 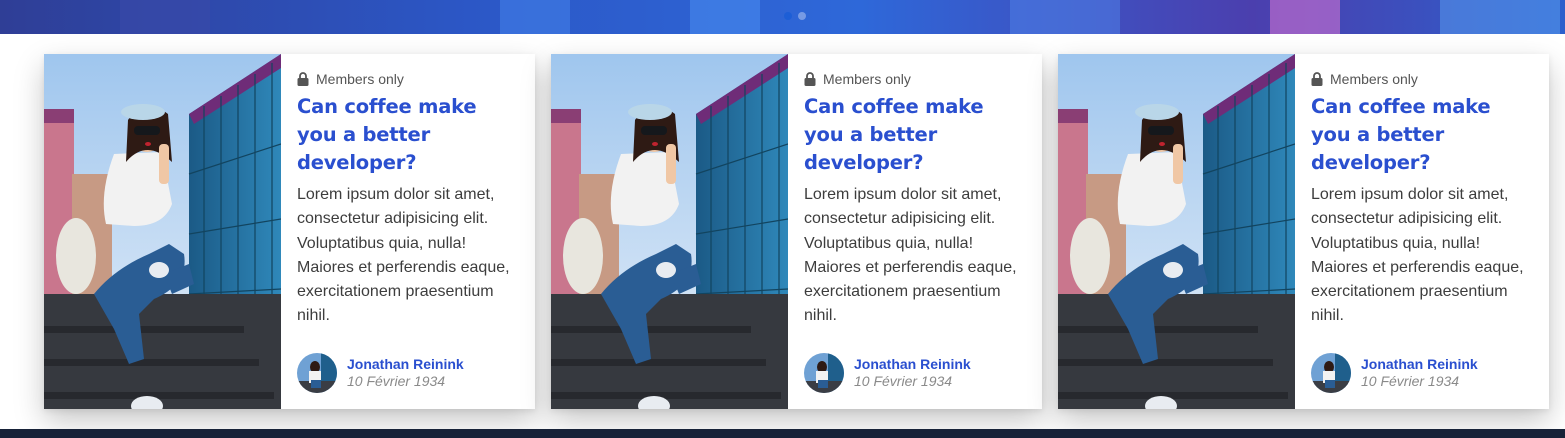 What do you see at coordinates (782, 17) in the screenshot?
I see `hero-banner` at bounding box center [782, 17].